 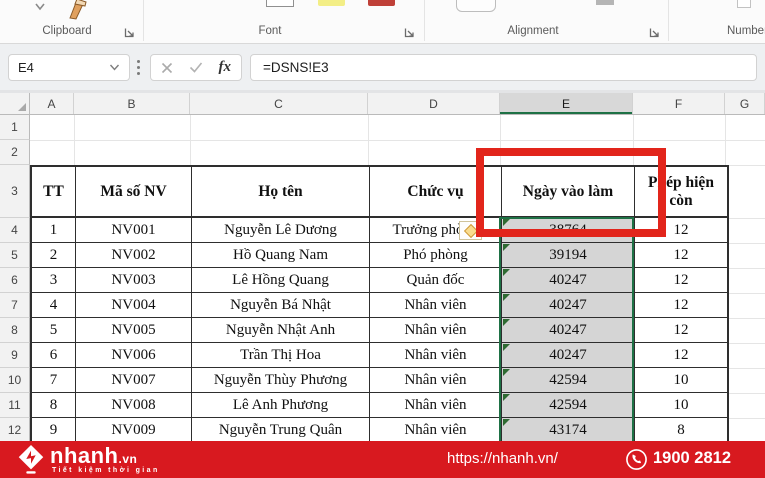 What do you see at coordinates (470, 230) in the screenshot?
I see `error-checking-button` at bounding box center [470, 230].